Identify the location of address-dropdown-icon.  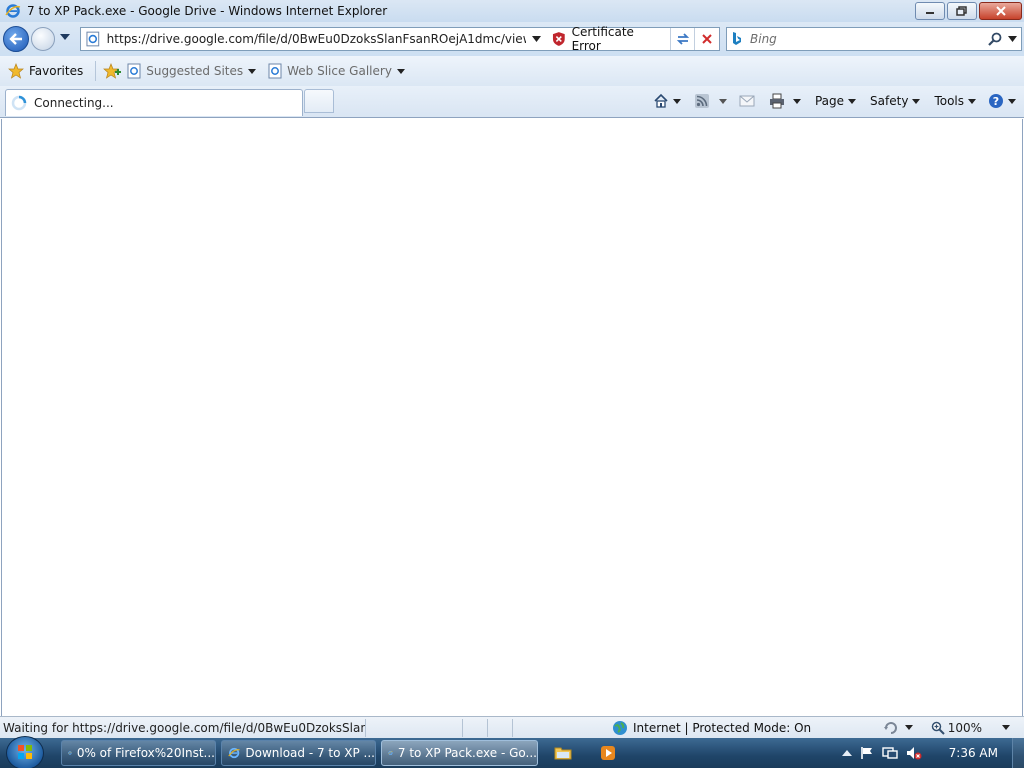
(536, 39).